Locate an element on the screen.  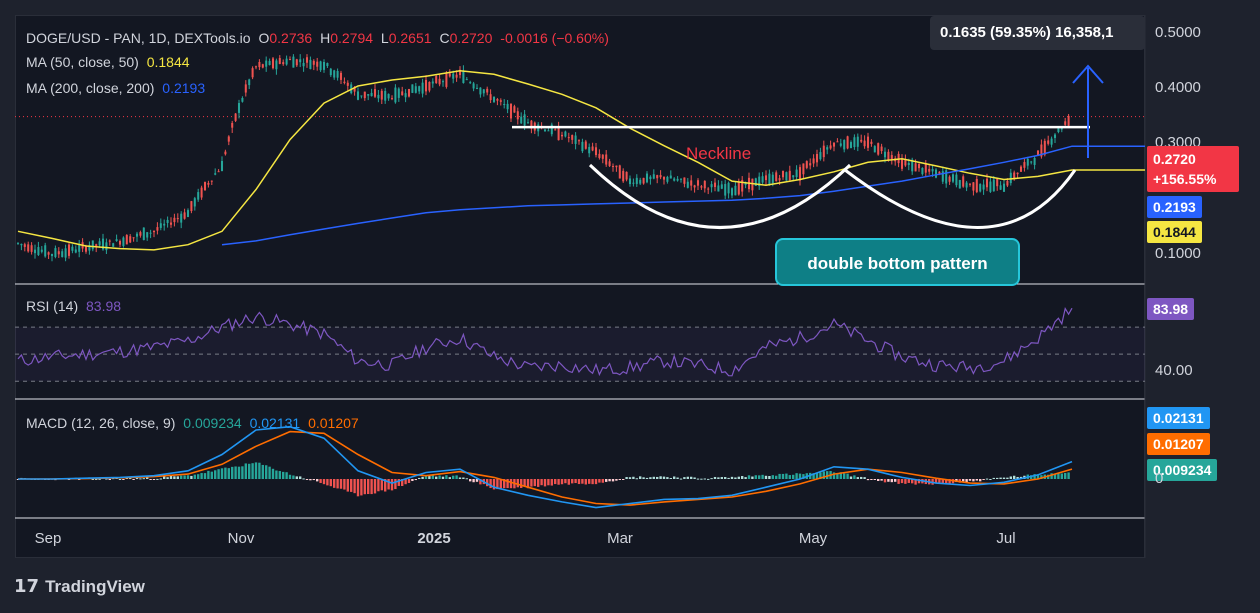
last-price-tag: 0.2720 +156.55% is located at coordinates (1193, 169).